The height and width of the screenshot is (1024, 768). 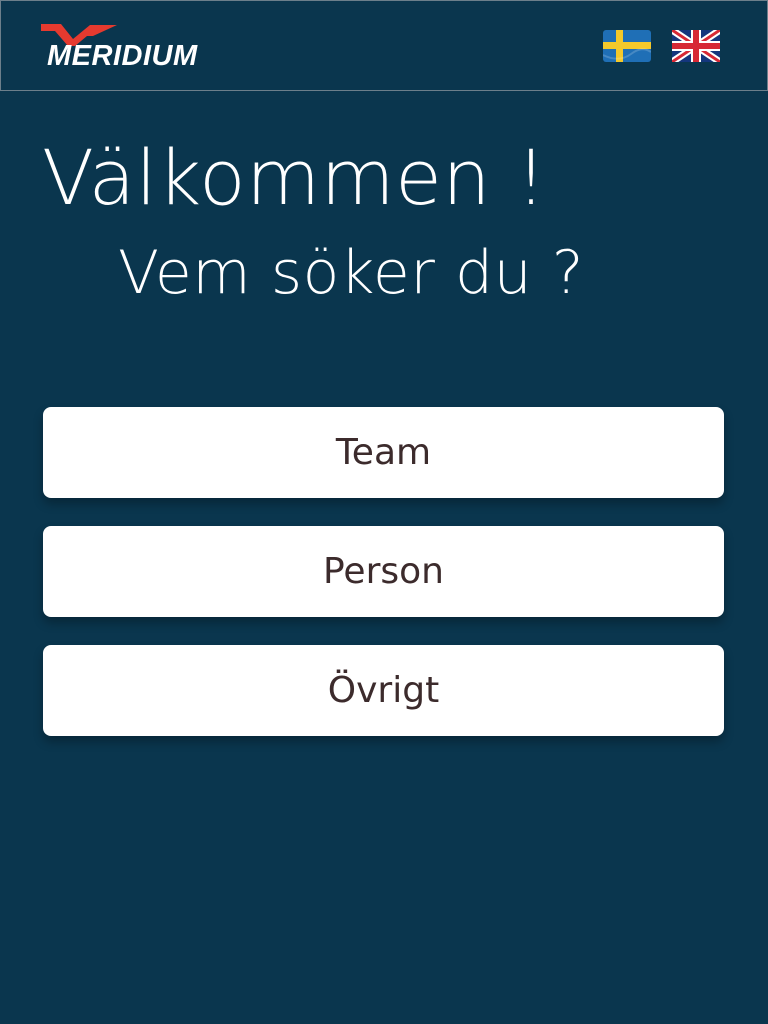 I want to click on uk-flag-icon, so click(x=696, y=46).